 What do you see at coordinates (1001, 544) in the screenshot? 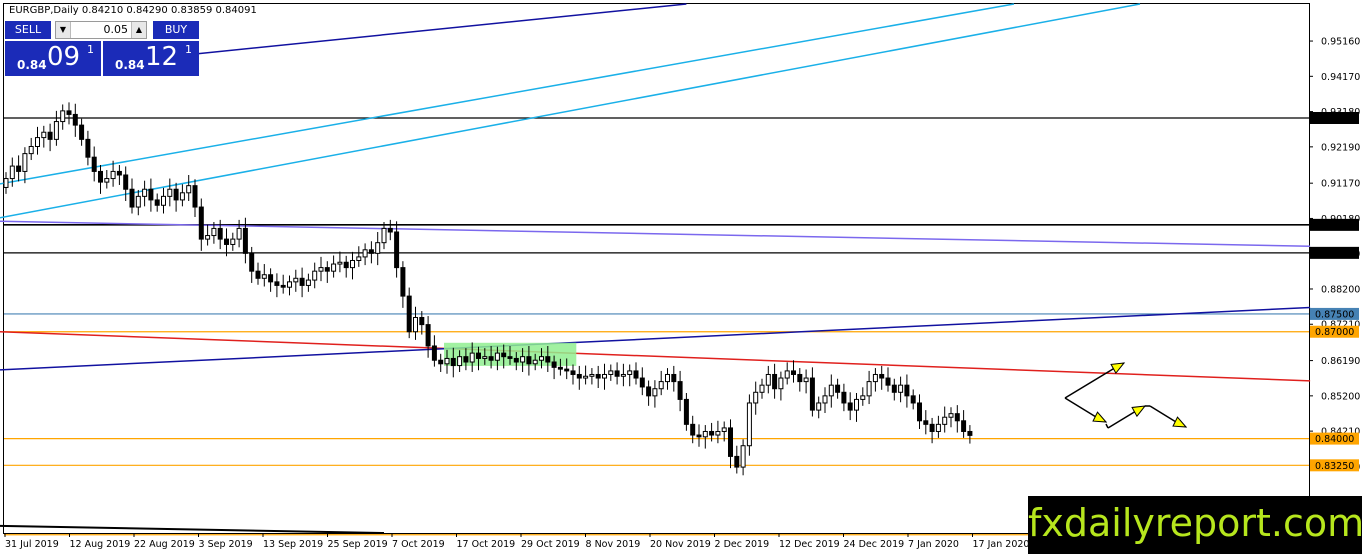
I see `x-axis-tick-label: 17 Jan 2020` at bounding box center [1001, 544].